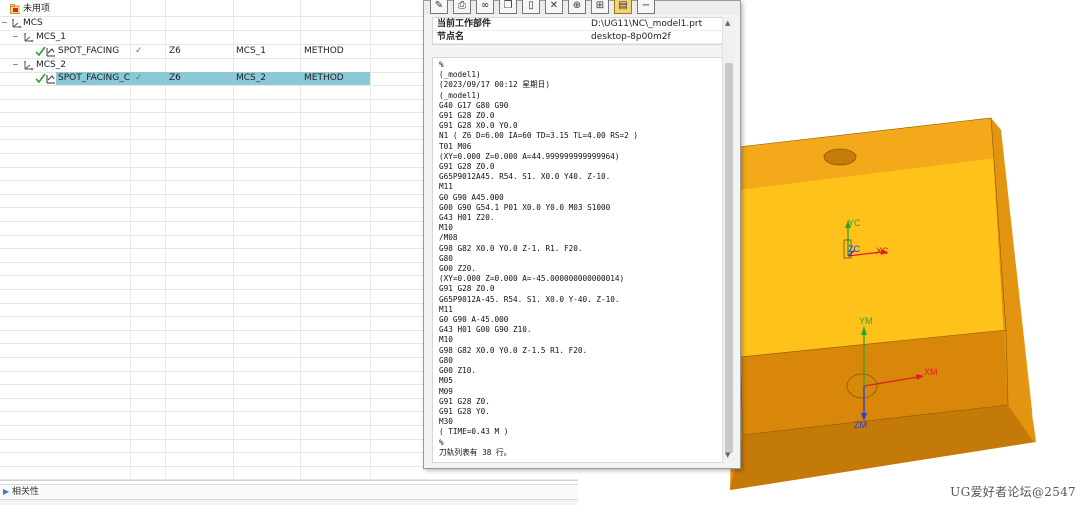 The image size is (1080, 508). Describe the element at coordinates (727, 23) in the screenshot. I see `scroll-up-icon: ▲` at that location.